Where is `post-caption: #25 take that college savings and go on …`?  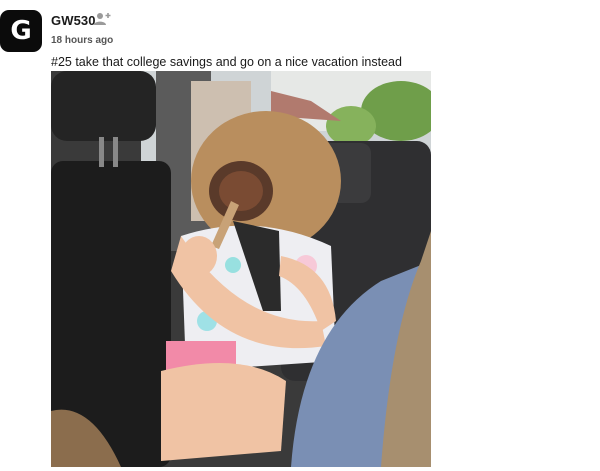 post-caption: #25 take that college savings and go on … is located at coordinates (226, 62).